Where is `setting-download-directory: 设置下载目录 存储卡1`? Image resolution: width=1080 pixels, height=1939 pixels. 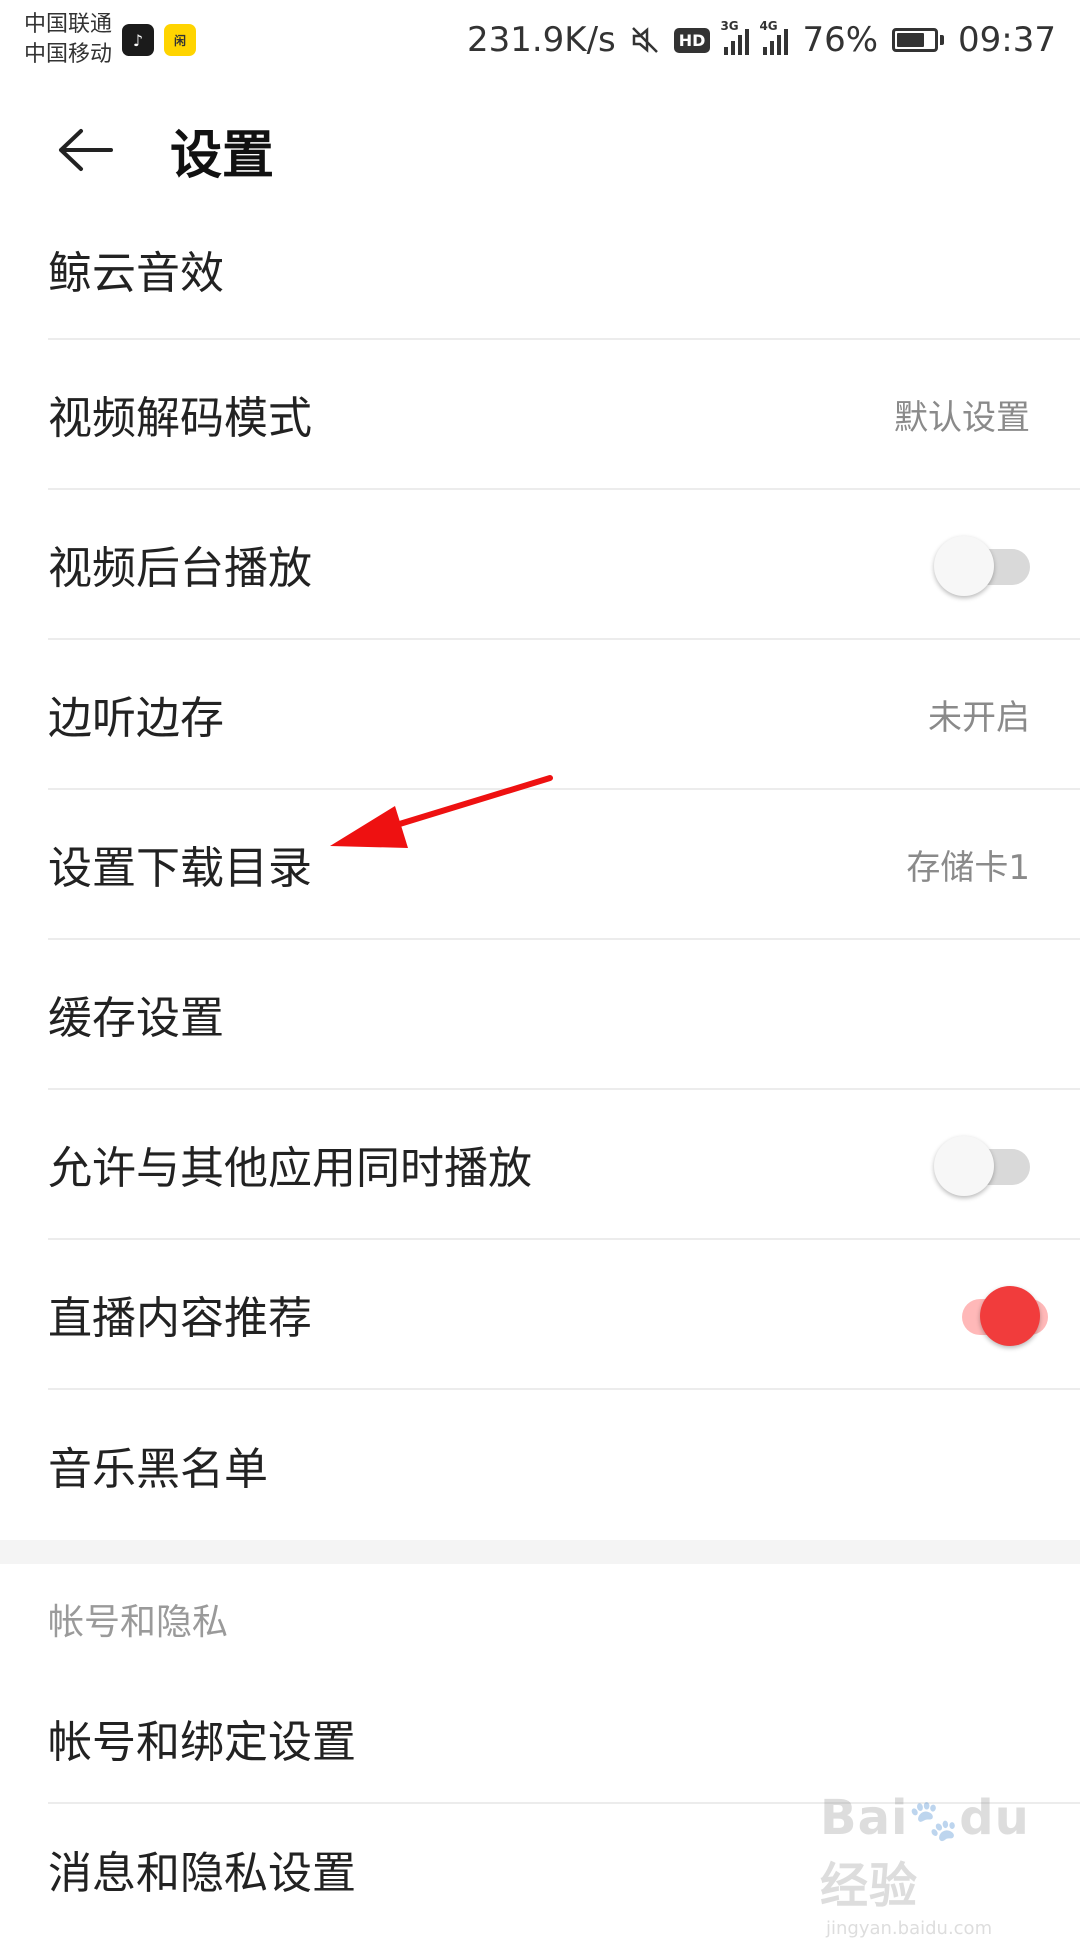 setting-download-directory: 设置下载目录 存储卡1 is located at coordinates (564, 865).